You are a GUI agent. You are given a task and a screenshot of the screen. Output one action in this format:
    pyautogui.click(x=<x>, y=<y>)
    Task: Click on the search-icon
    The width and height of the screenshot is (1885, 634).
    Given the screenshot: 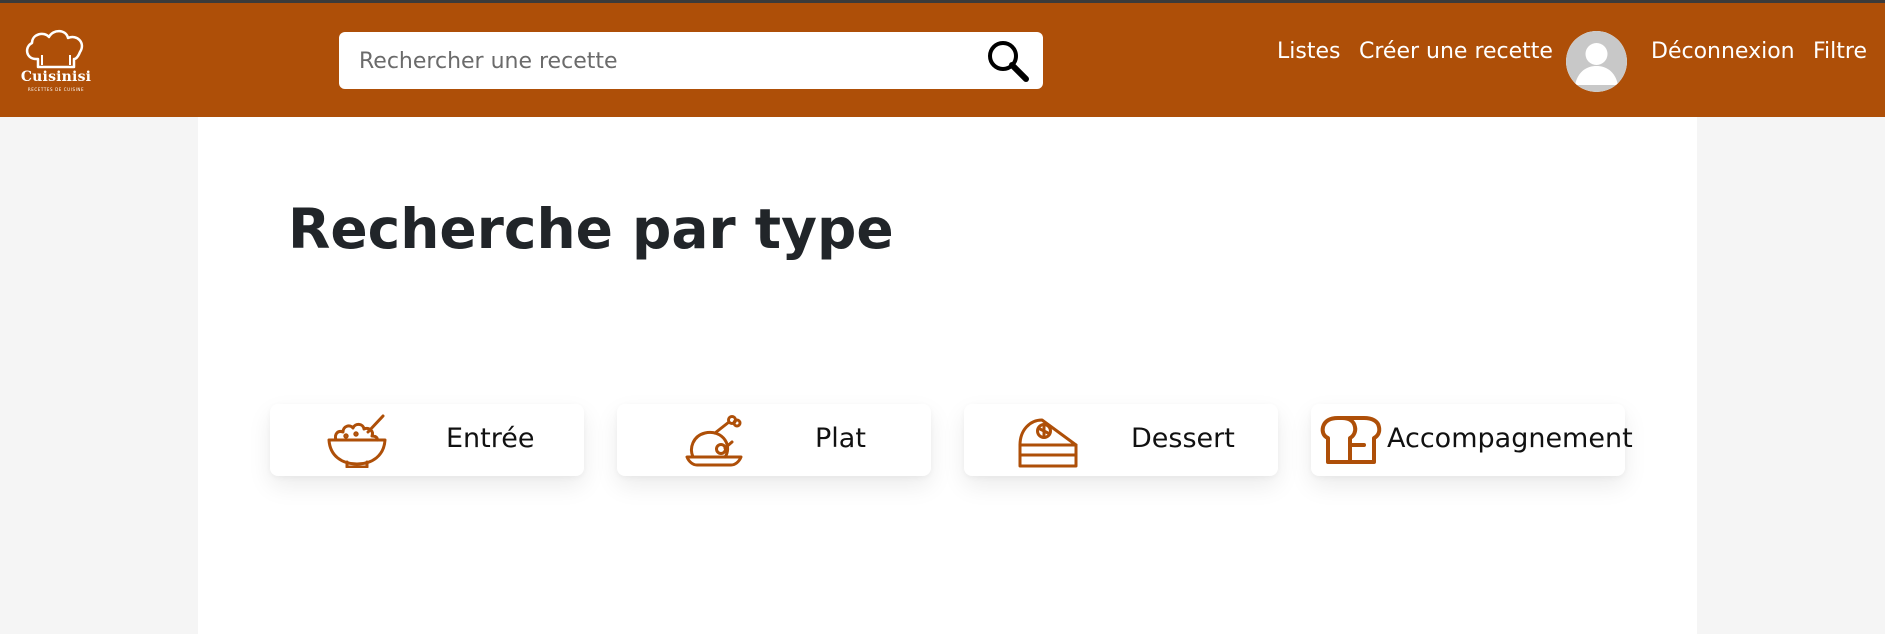 What is the action you would take?
    pyautogui.click(x=1008, y=61)
    